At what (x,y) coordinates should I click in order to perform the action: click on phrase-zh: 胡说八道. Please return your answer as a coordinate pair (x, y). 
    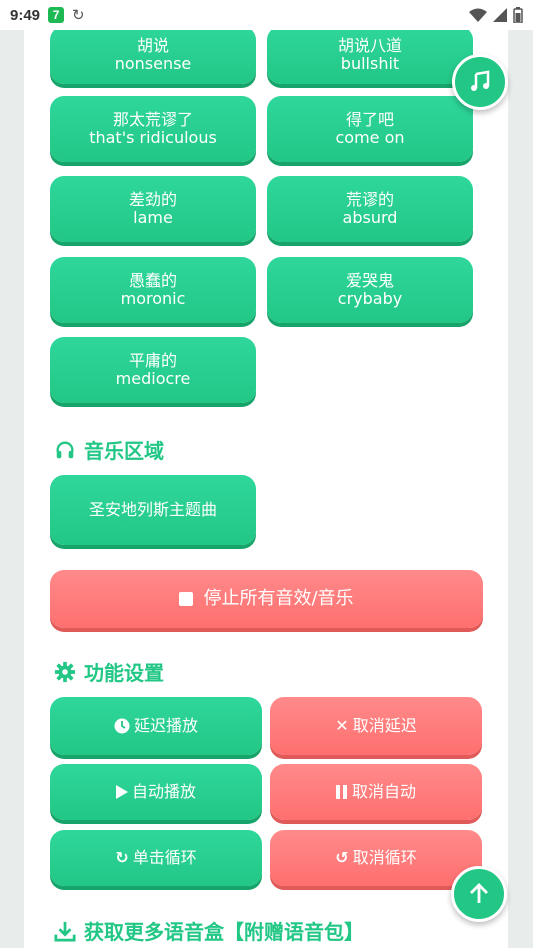
    Looking at the image, I should click on (369, 45).